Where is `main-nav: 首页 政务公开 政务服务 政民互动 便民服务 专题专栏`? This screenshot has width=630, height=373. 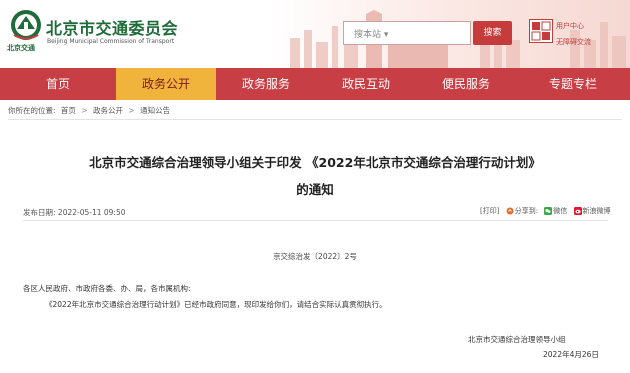
main-nav: 首页 政务公开 政务服务 政民互动 便民服务 专题专栏 is located at coordinates (315, 84).